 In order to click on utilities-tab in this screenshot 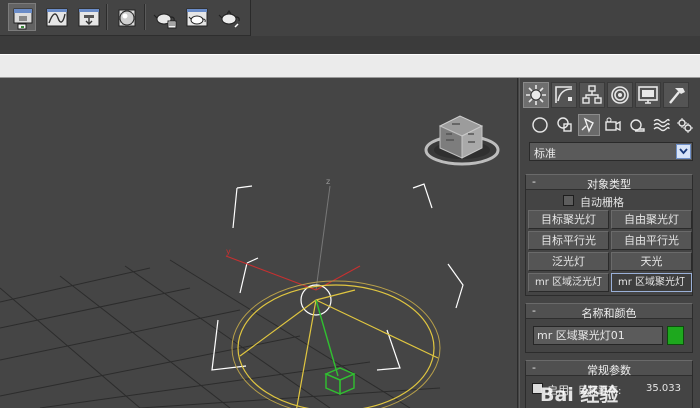, I will do `click(676, 95)`.